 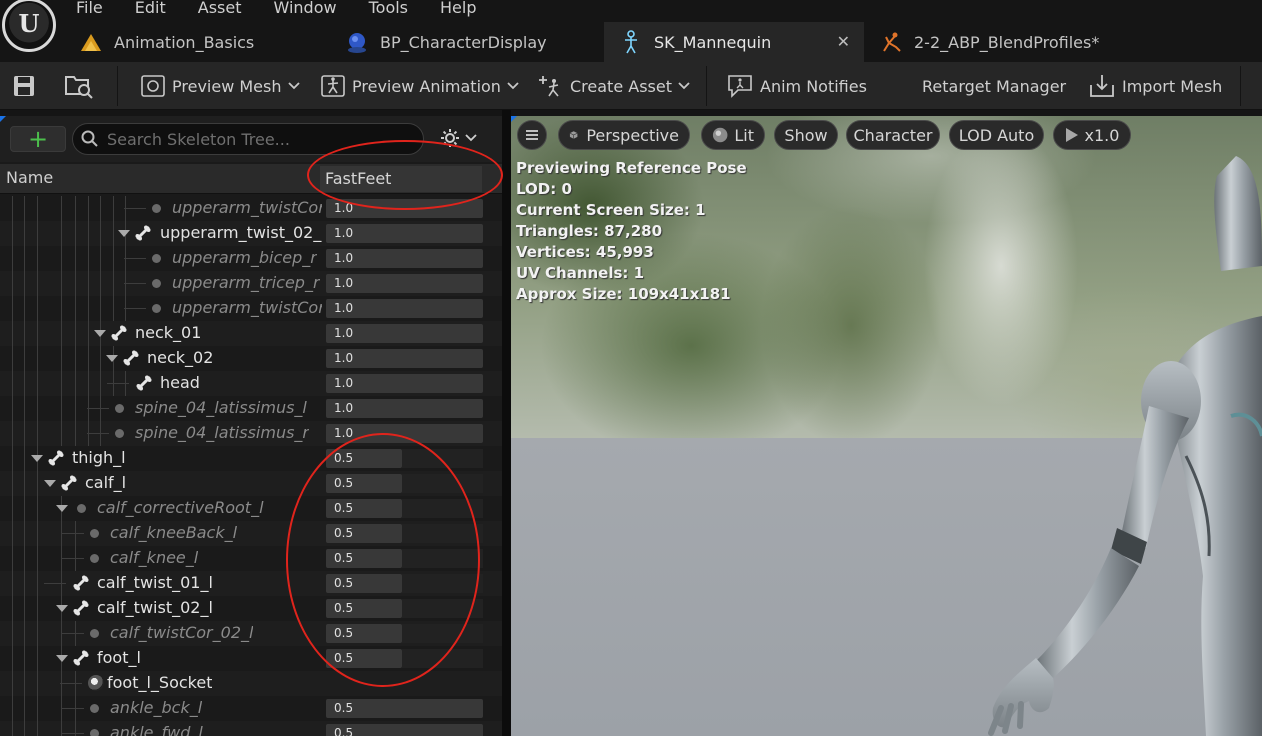 What do you see at coordinates (3, 119) in the screenshot?
I see `panel-corner-marker` at bounding box center [3, 119].